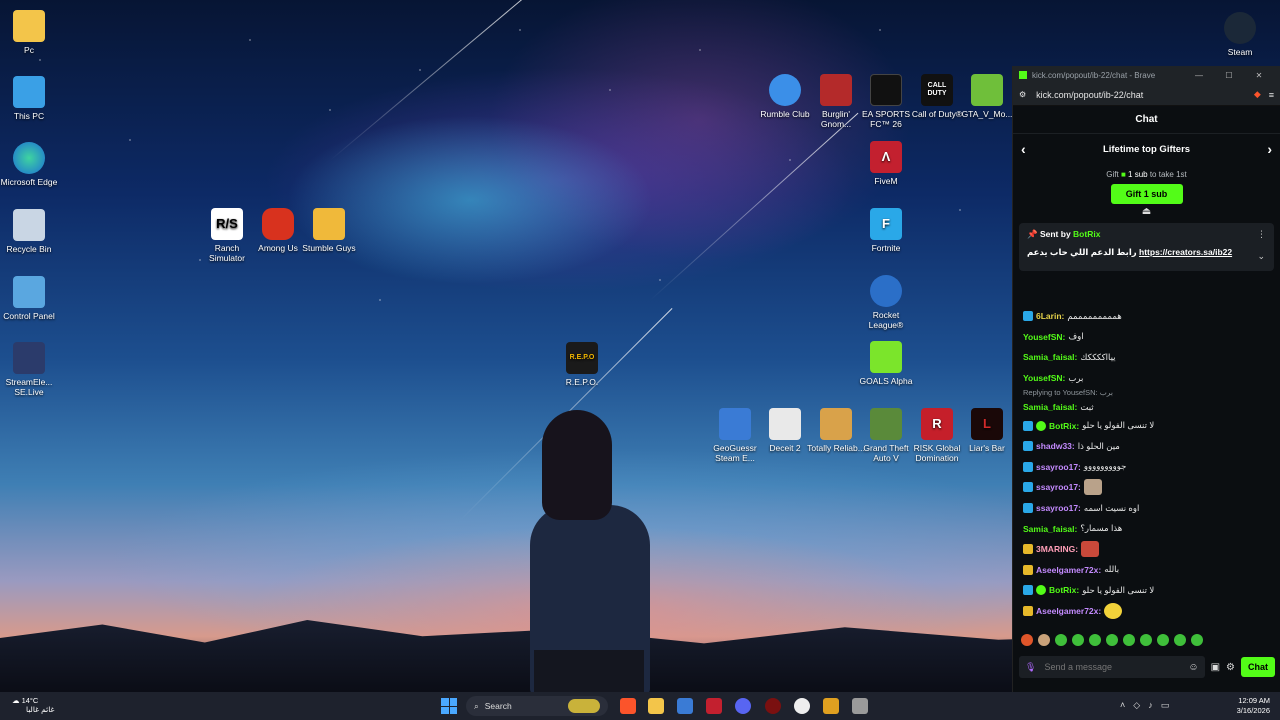 Image resolution: width=1280 pixels, height=720 pixels. What do you see at coordinates (1055, 446) in the screenshot?
I see `chat-username: shadw33:` at bounding box center [1055, 446].